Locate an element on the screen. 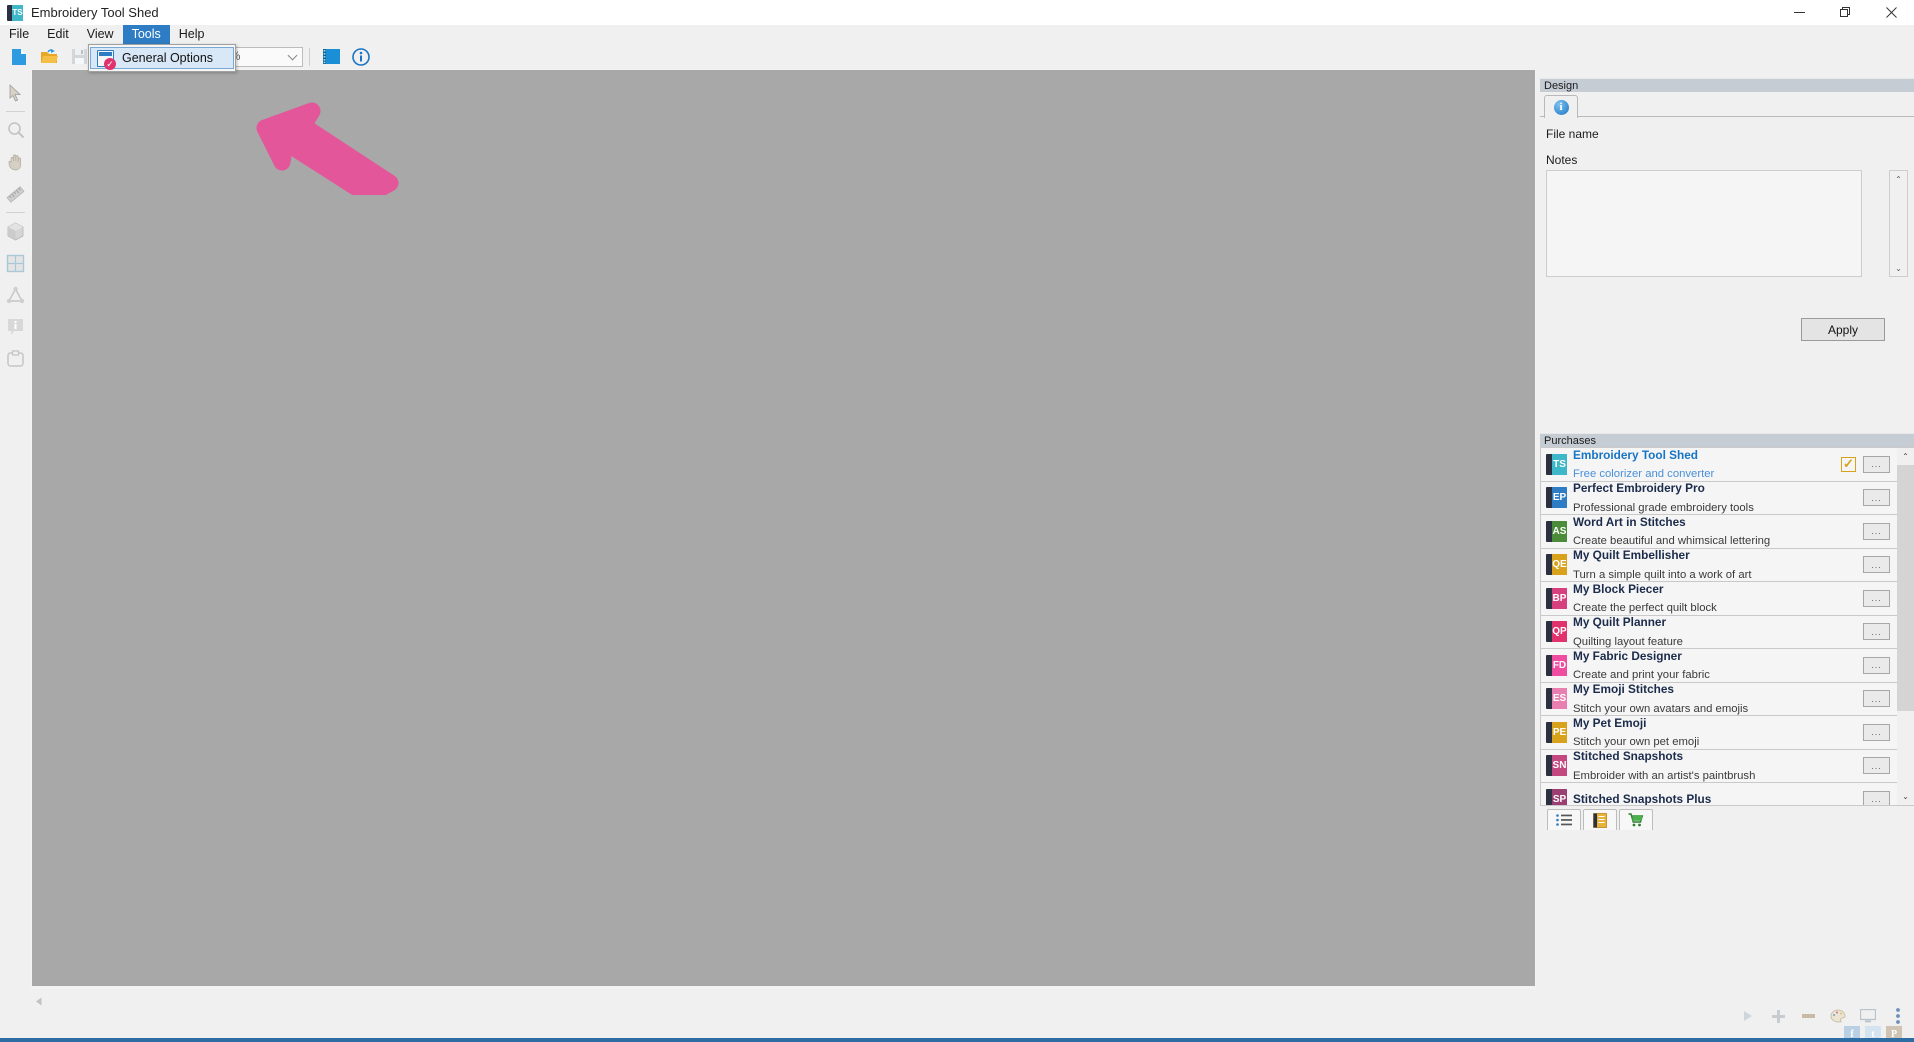  minimize-button is located at coordinates (1799, 12).